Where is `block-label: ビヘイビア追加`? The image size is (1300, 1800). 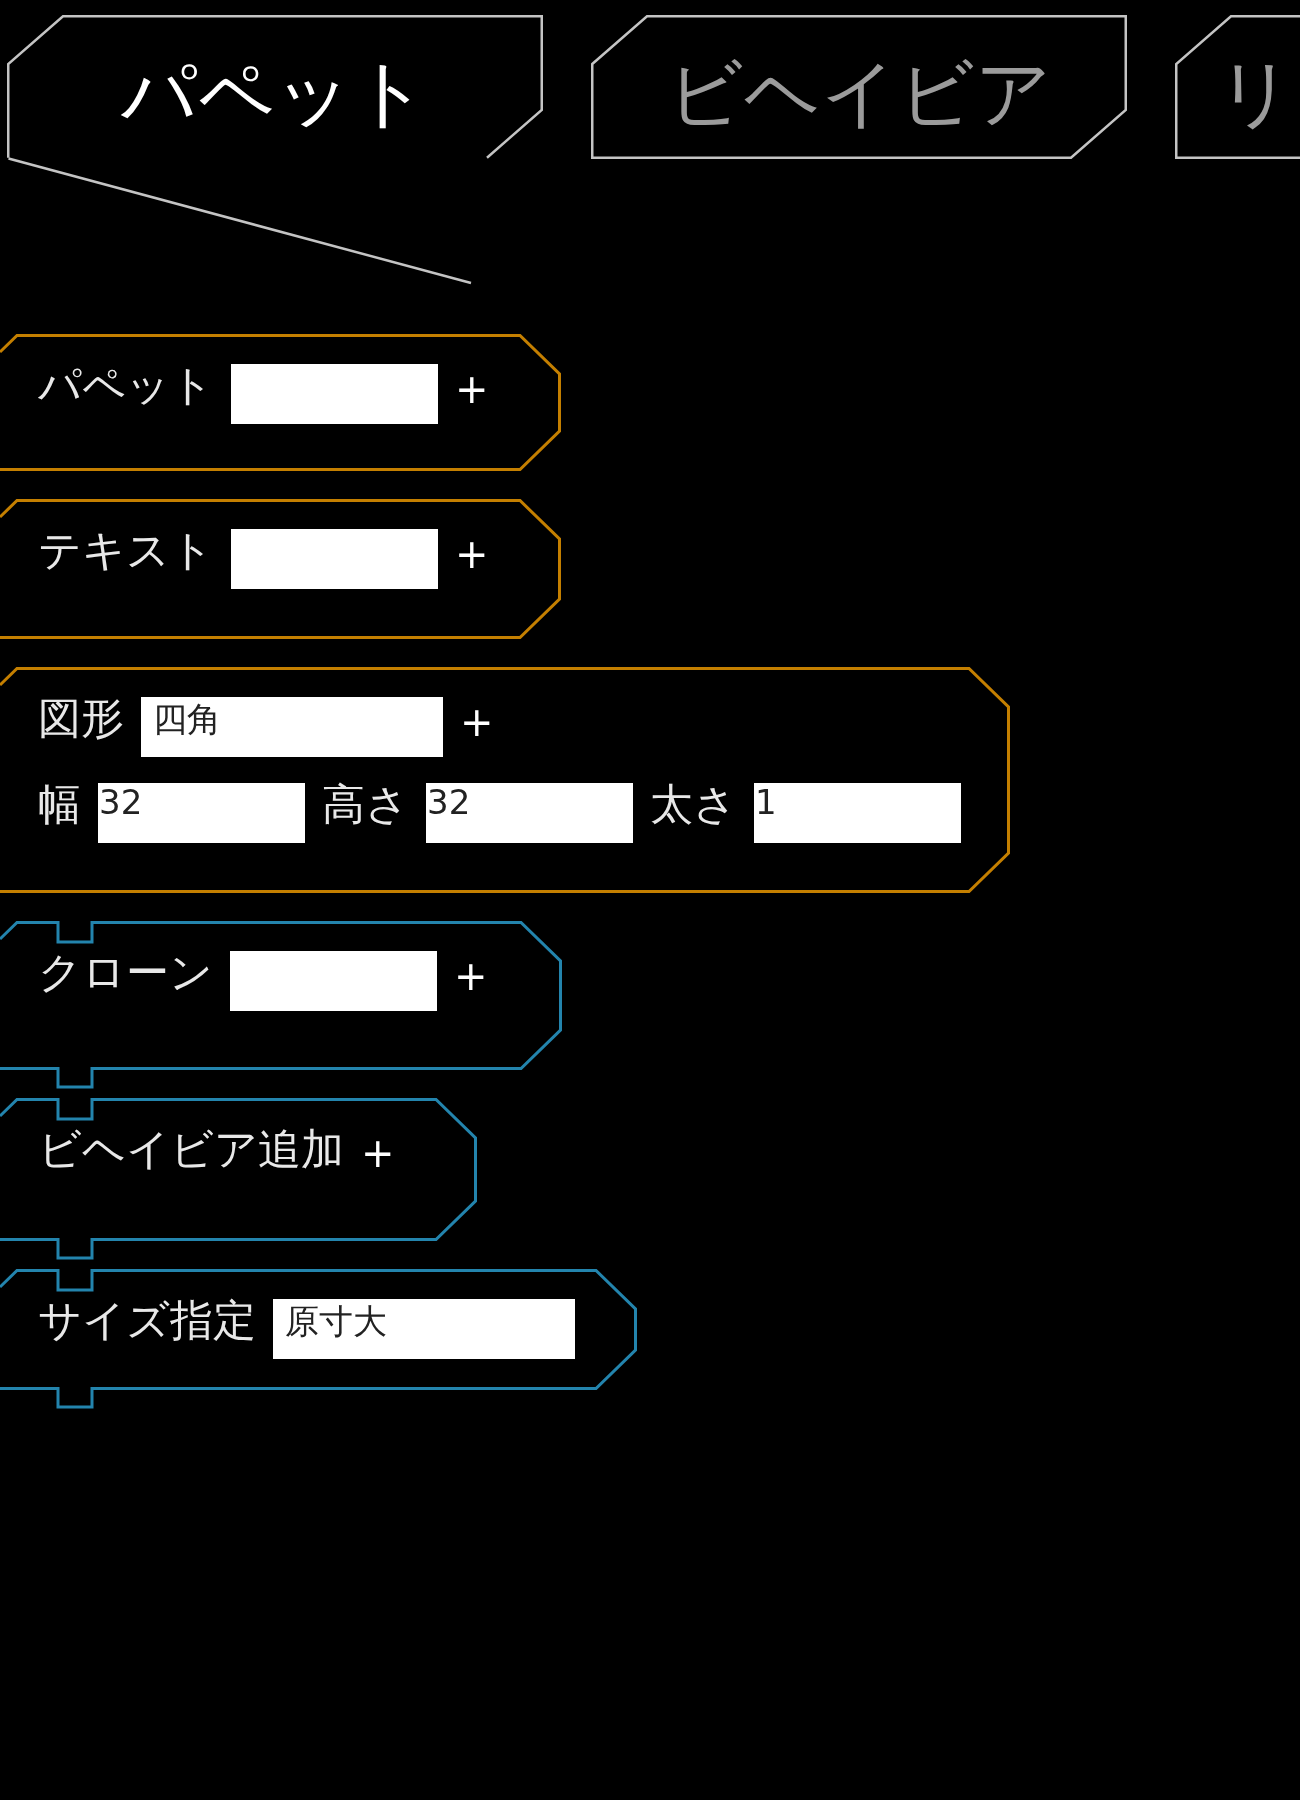
block-label: ビヘイビア追加 is located at coordinates (191, 1149).